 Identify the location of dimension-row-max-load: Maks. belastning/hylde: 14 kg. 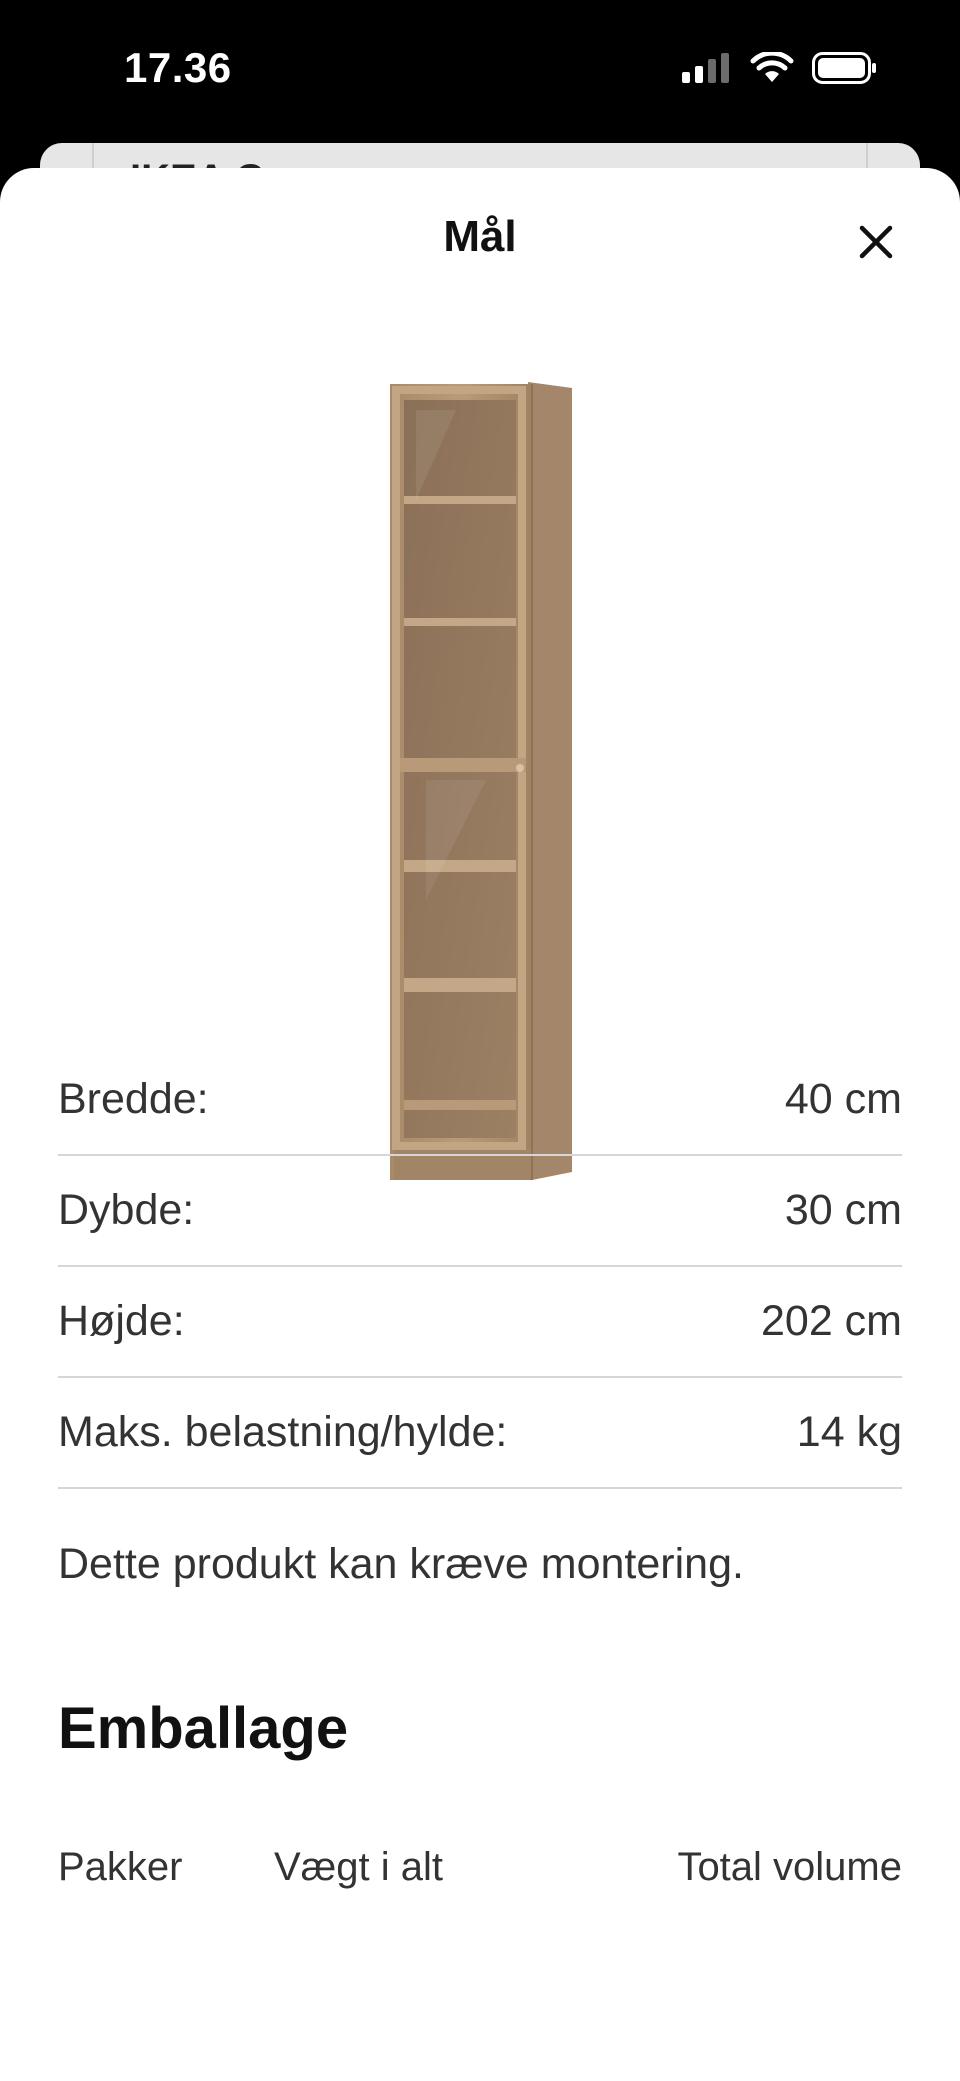
(480, 1433).